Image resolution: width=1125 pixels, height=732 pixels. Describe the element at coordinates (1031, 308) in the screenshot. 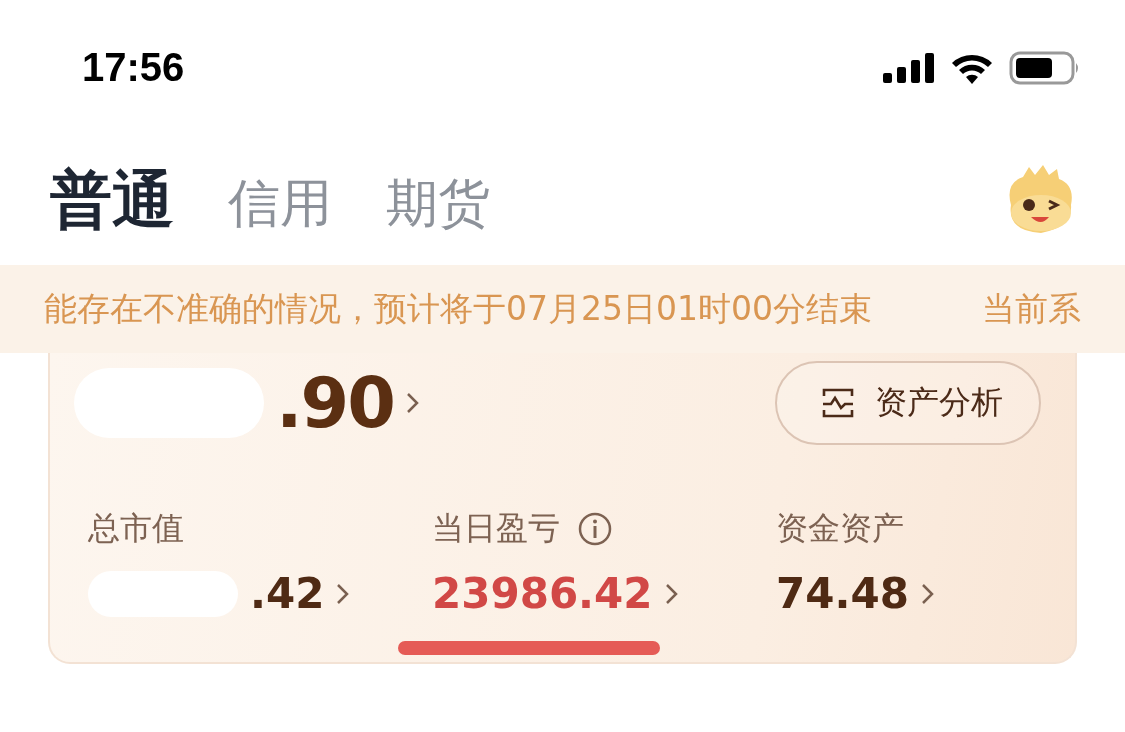

I see `notice-text: 当前系` at that location.